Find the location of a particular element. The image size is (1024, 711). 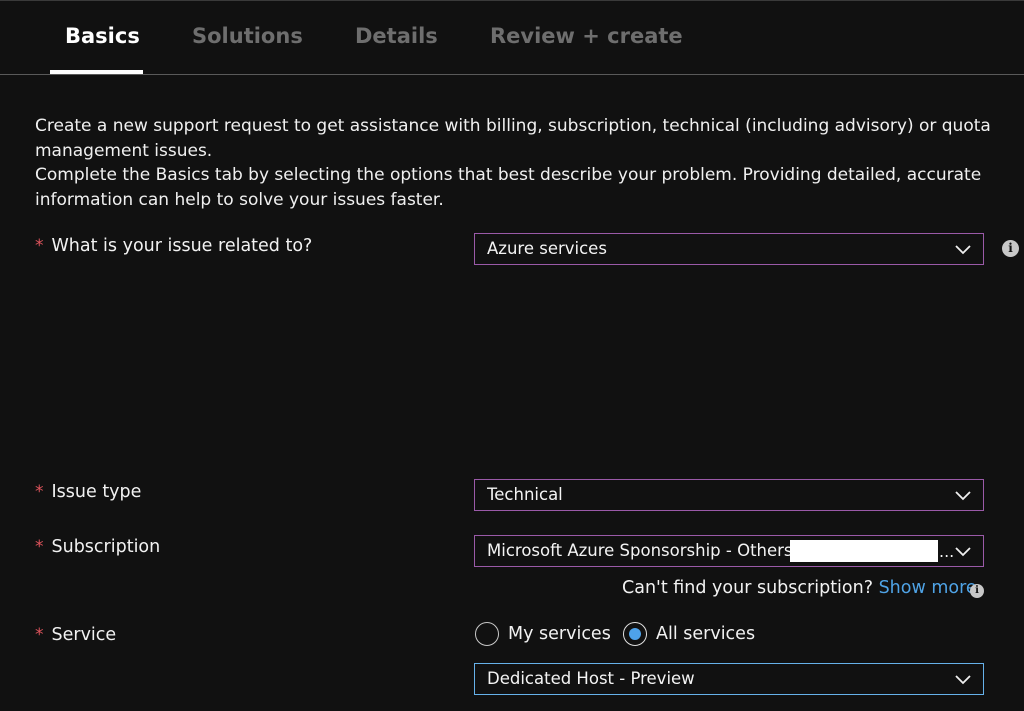

issue-related-label: * What is your issue related to? is located at coordinates (173, 246).